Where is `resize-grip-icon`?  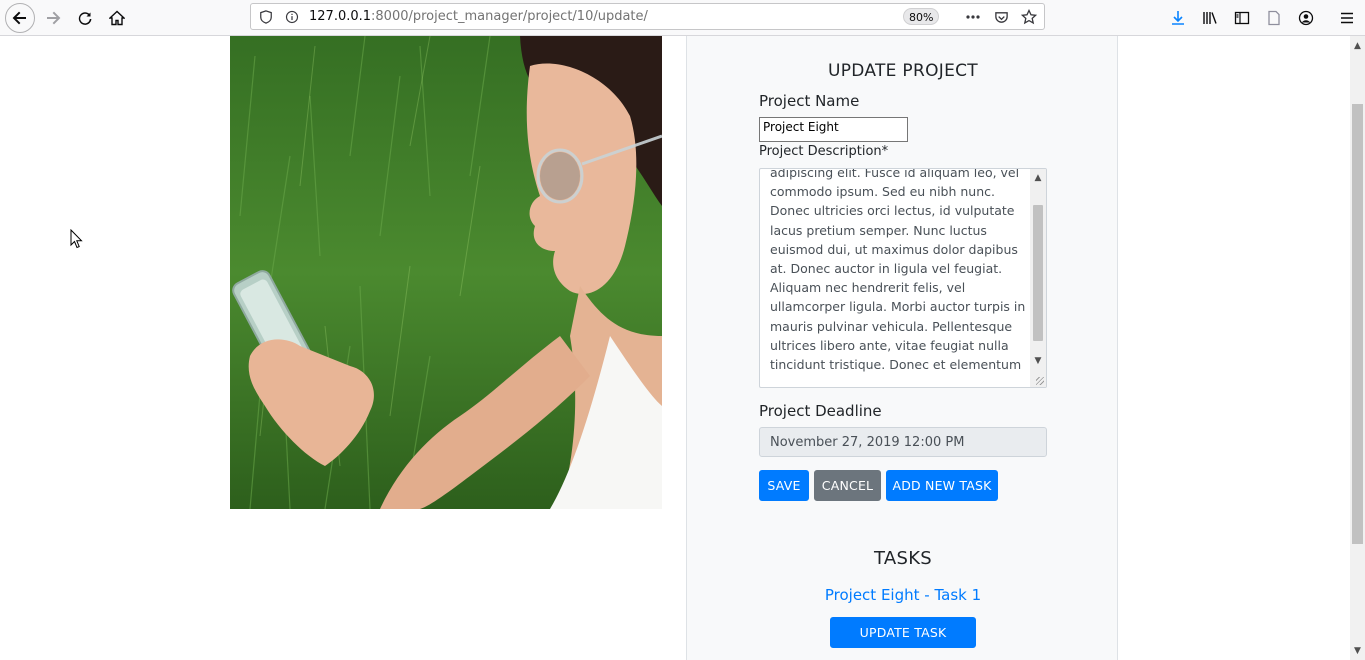 resize-grip-icon is located at coordinates (1040, 381).